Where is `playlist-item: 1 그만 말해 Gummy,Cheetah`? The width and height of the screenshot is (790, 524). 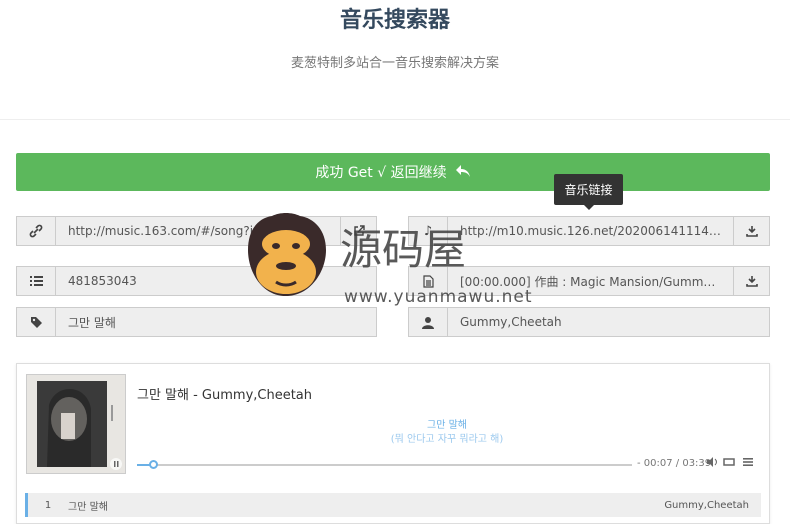 playlist-item: 1 그만 말해 Gummy,Cheetah is located at coordinates (393, 505).